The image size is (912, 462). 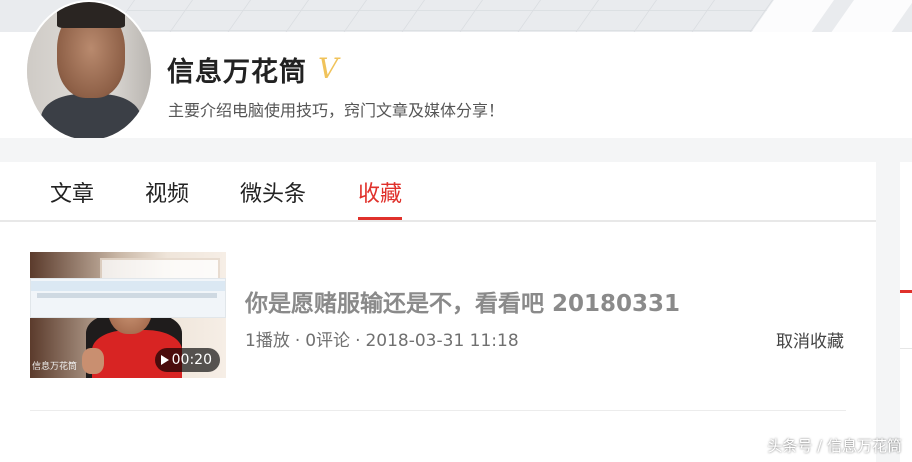 What do you see at coordinates (906, 312) in the screenshot?
I see `side-panel` at bounding box center [906, 312].